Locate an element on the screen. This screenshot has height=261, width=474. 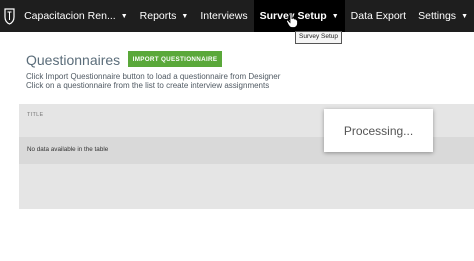
nav-item-reports: Reports ▼ is located at coordinates (164, 16).